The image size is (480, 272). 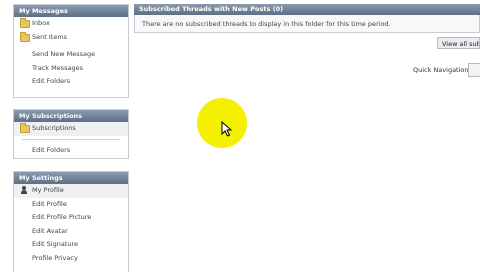 I want to click on folder-sent-label: Sent Items, so click(x=50, y=36).